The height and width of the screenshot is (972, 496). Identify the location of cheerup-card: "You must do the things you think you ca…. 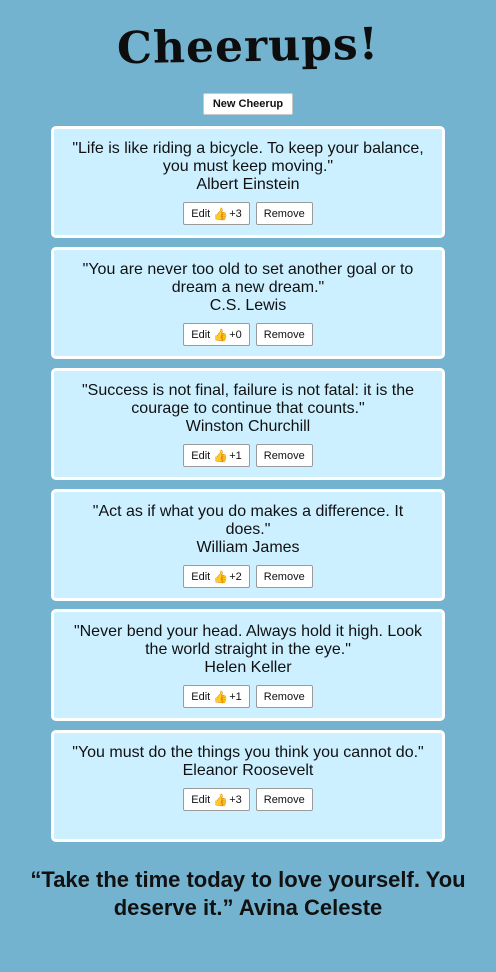
(248, 786).